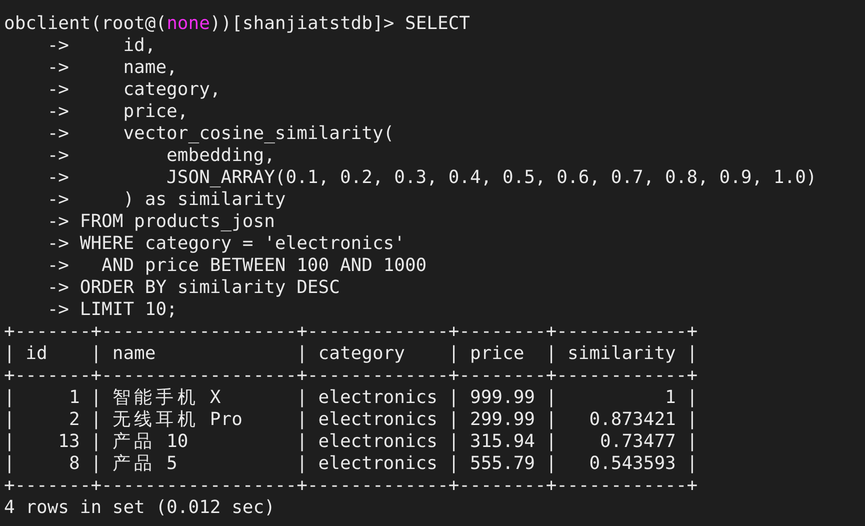 The width and height of the screenshot is (865, 526). I want to click on query-line: -> WHERE category = 'electronics', so click(225, 244).